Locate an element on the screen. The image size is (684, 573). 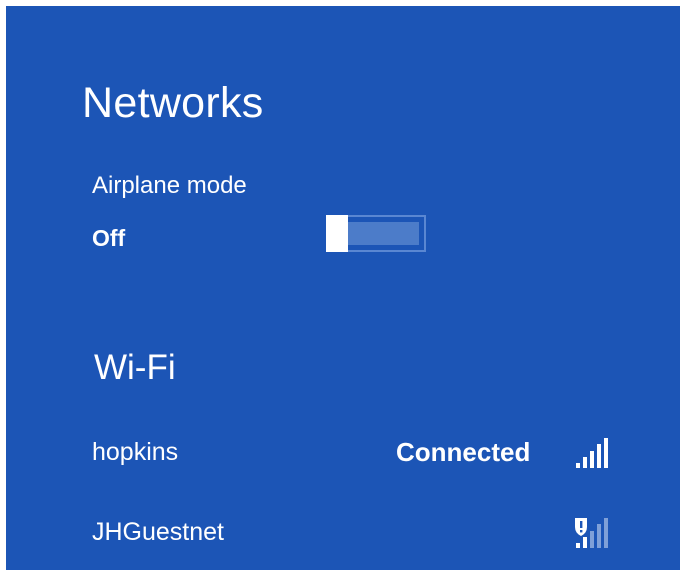
airplane-mode-label: Airplane mode is located at coordinates (169, 185).